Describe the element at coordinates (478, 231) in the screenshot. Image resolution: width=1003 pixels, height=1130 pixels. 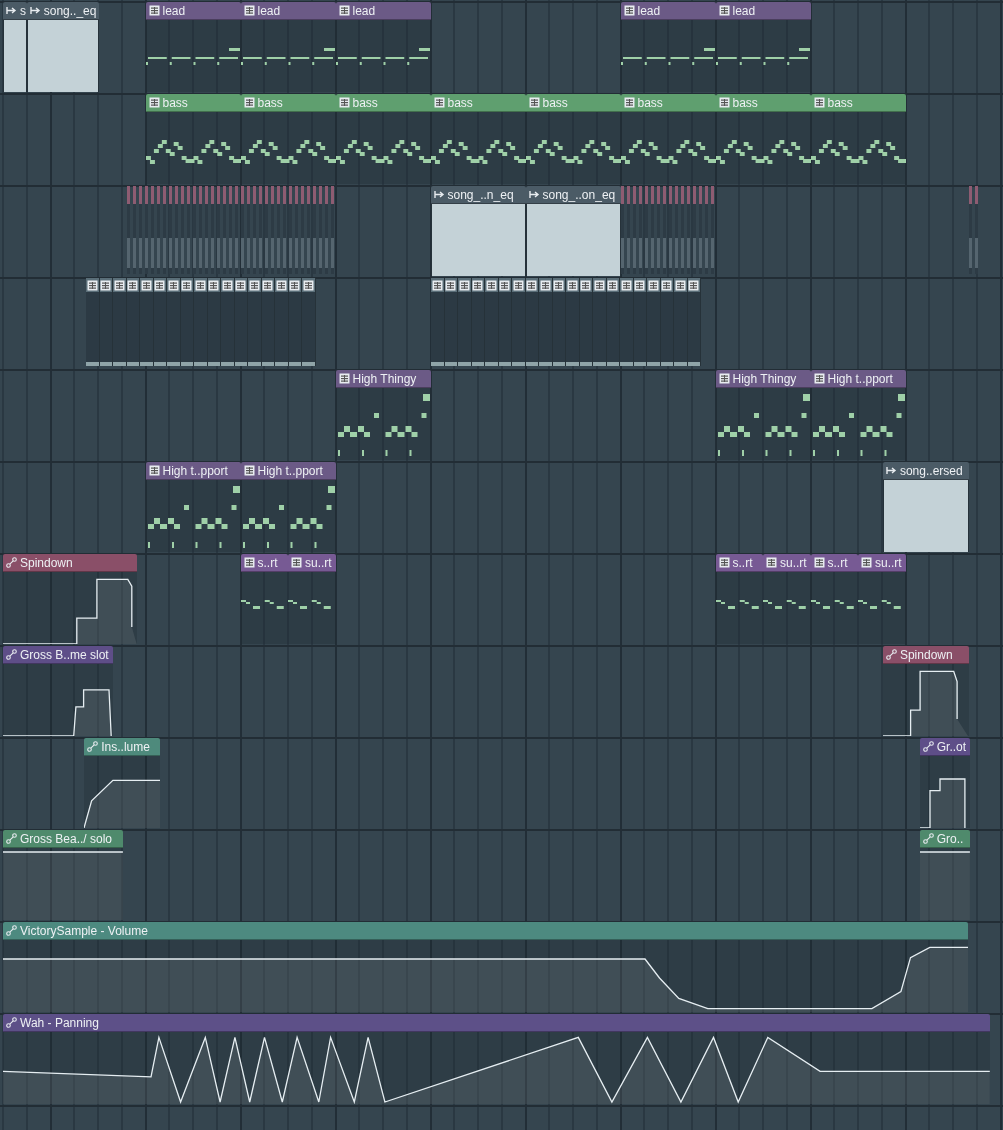
I see `audio-clip: song_..n_eq` at that location.